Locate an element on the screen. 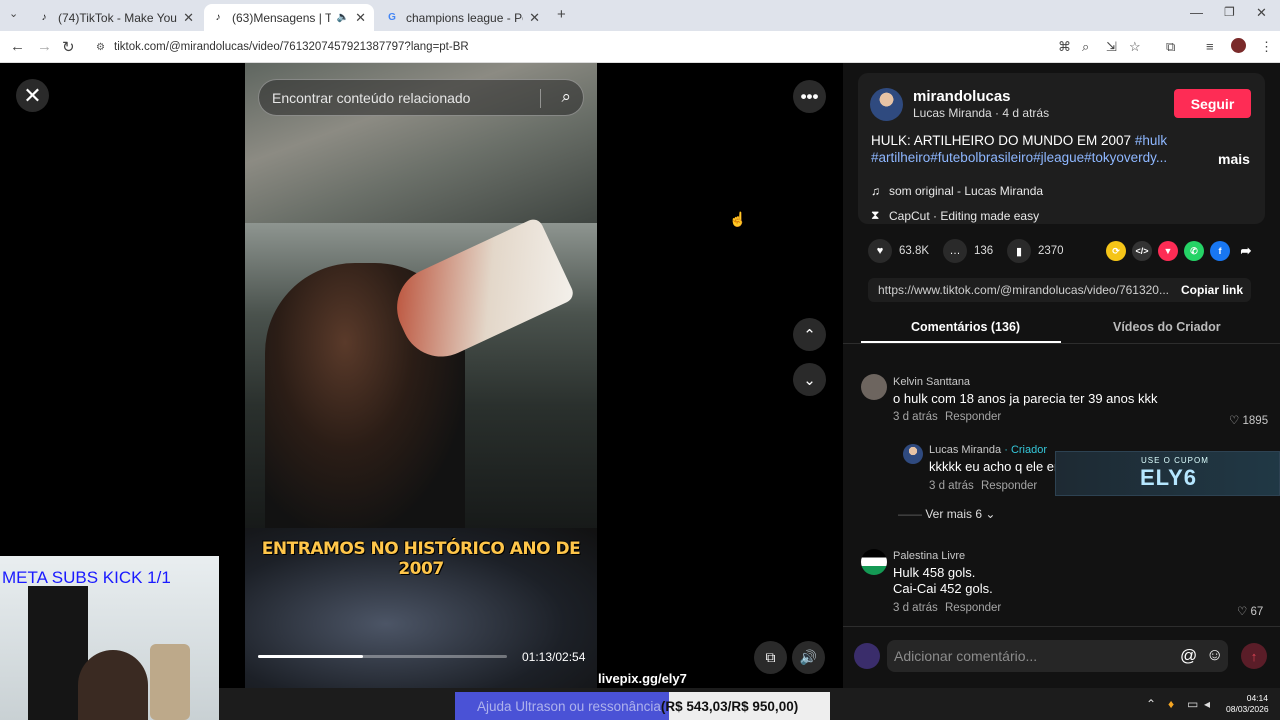 This screenshot has height=720, width=1280. facebook-icon: f is located at coordinates (1220, 251).